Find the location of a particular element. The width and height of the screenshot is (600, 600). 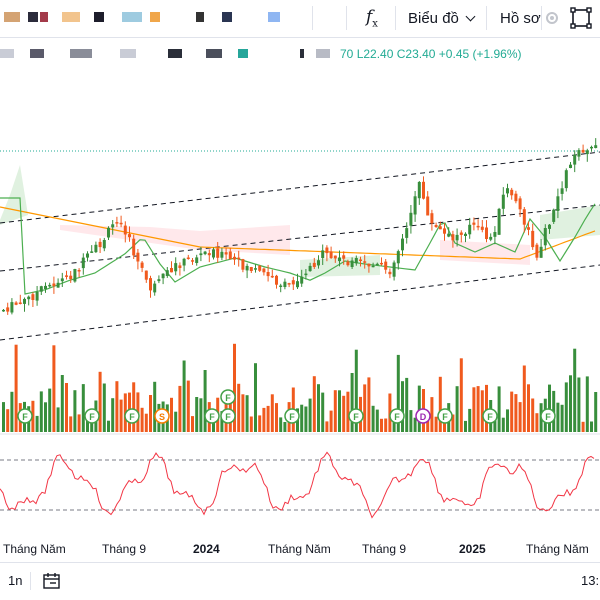

chart-type-label: Biểu đồ is located at coordinates (433, 18).